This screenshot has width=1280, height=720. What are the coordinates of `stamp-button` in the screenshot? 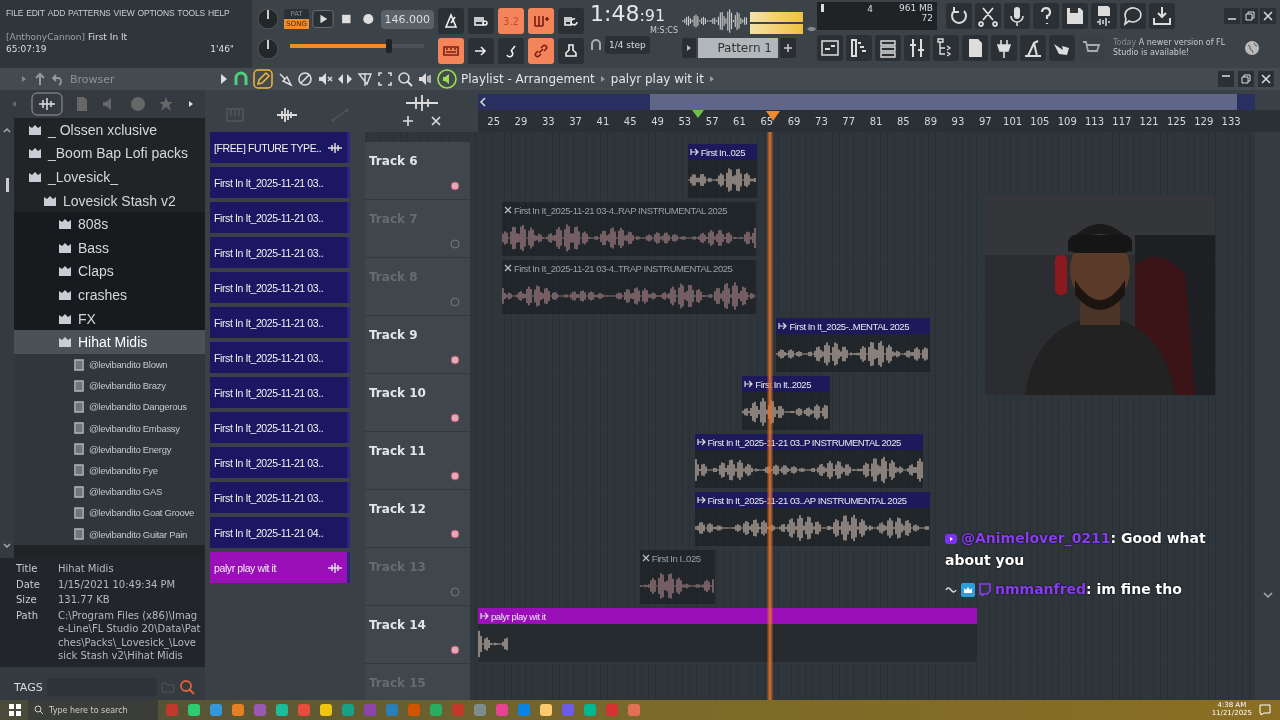 It's located at (571, 51).